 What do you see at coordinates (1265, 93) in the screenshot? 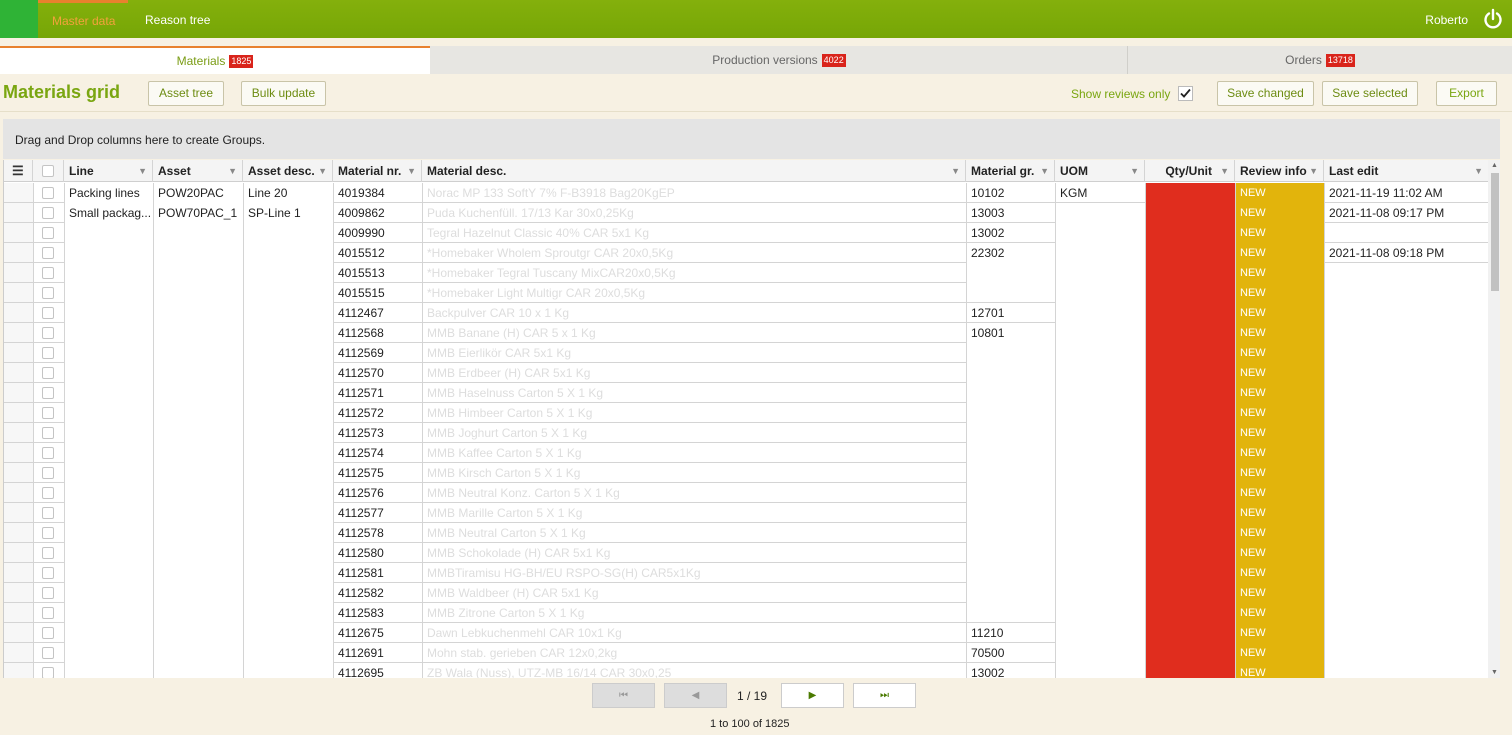
I see `save-changed-button: Save changed` at bounding box center [1265, 93].